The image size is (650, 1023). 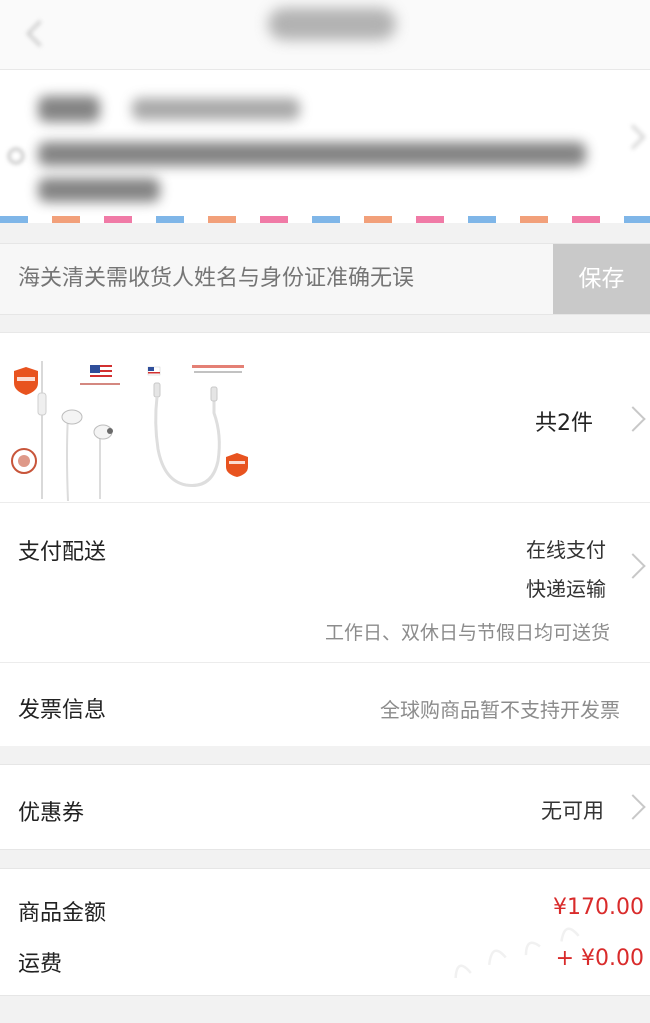 What do you see at coordinates (276, 279) in the screenshot?
I see `id-verification-input` at bounding box center [276, 279].